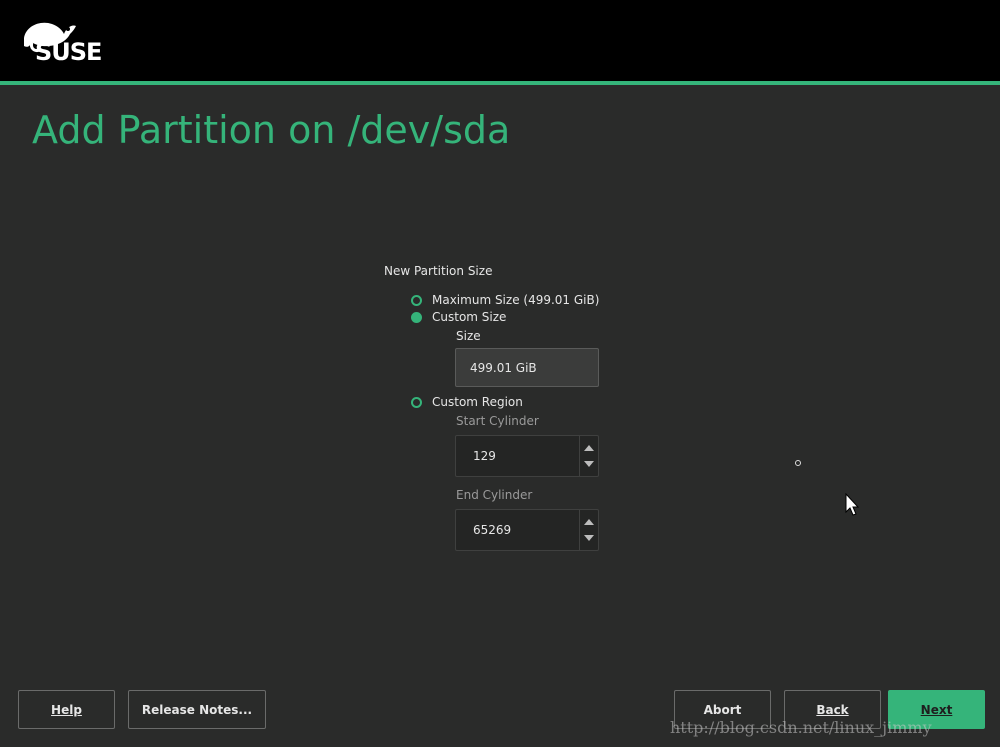  Describe the element at coordinates (832, 709) in the screenshot. I see `back-button-label: Back` at that location.